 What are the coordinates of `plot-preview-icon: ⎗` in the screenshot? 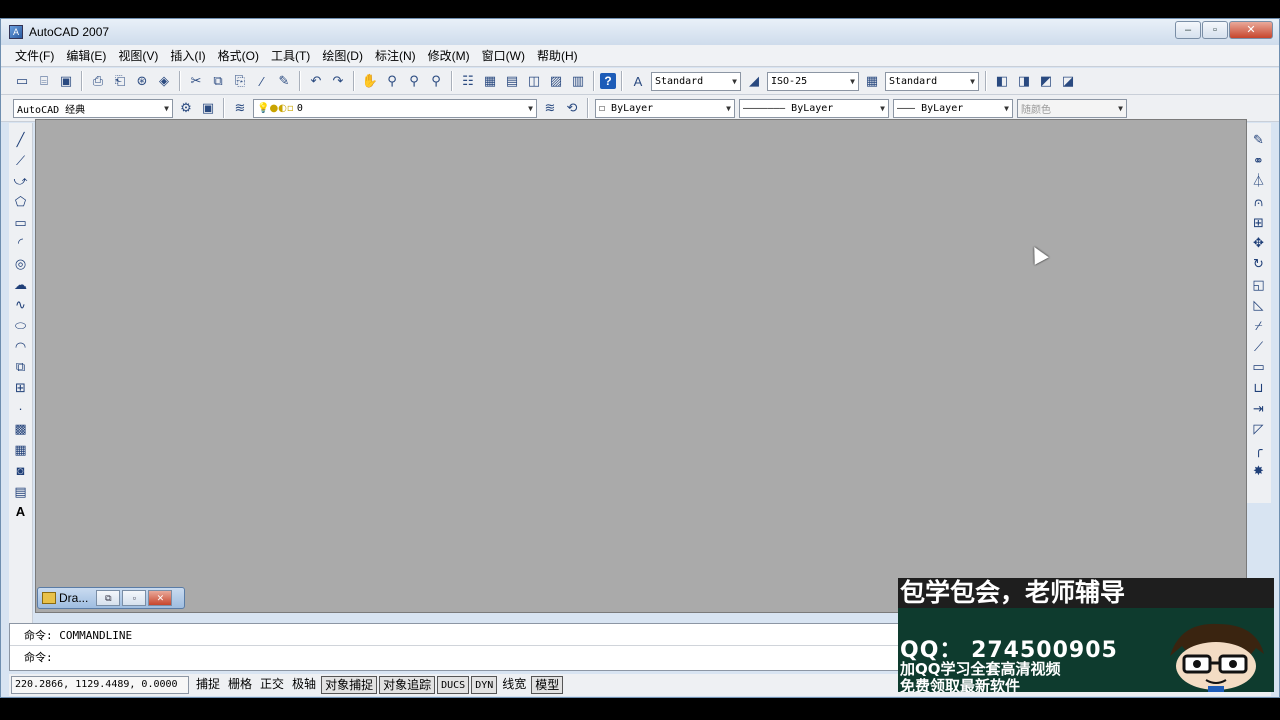 It's located at (120, 81).